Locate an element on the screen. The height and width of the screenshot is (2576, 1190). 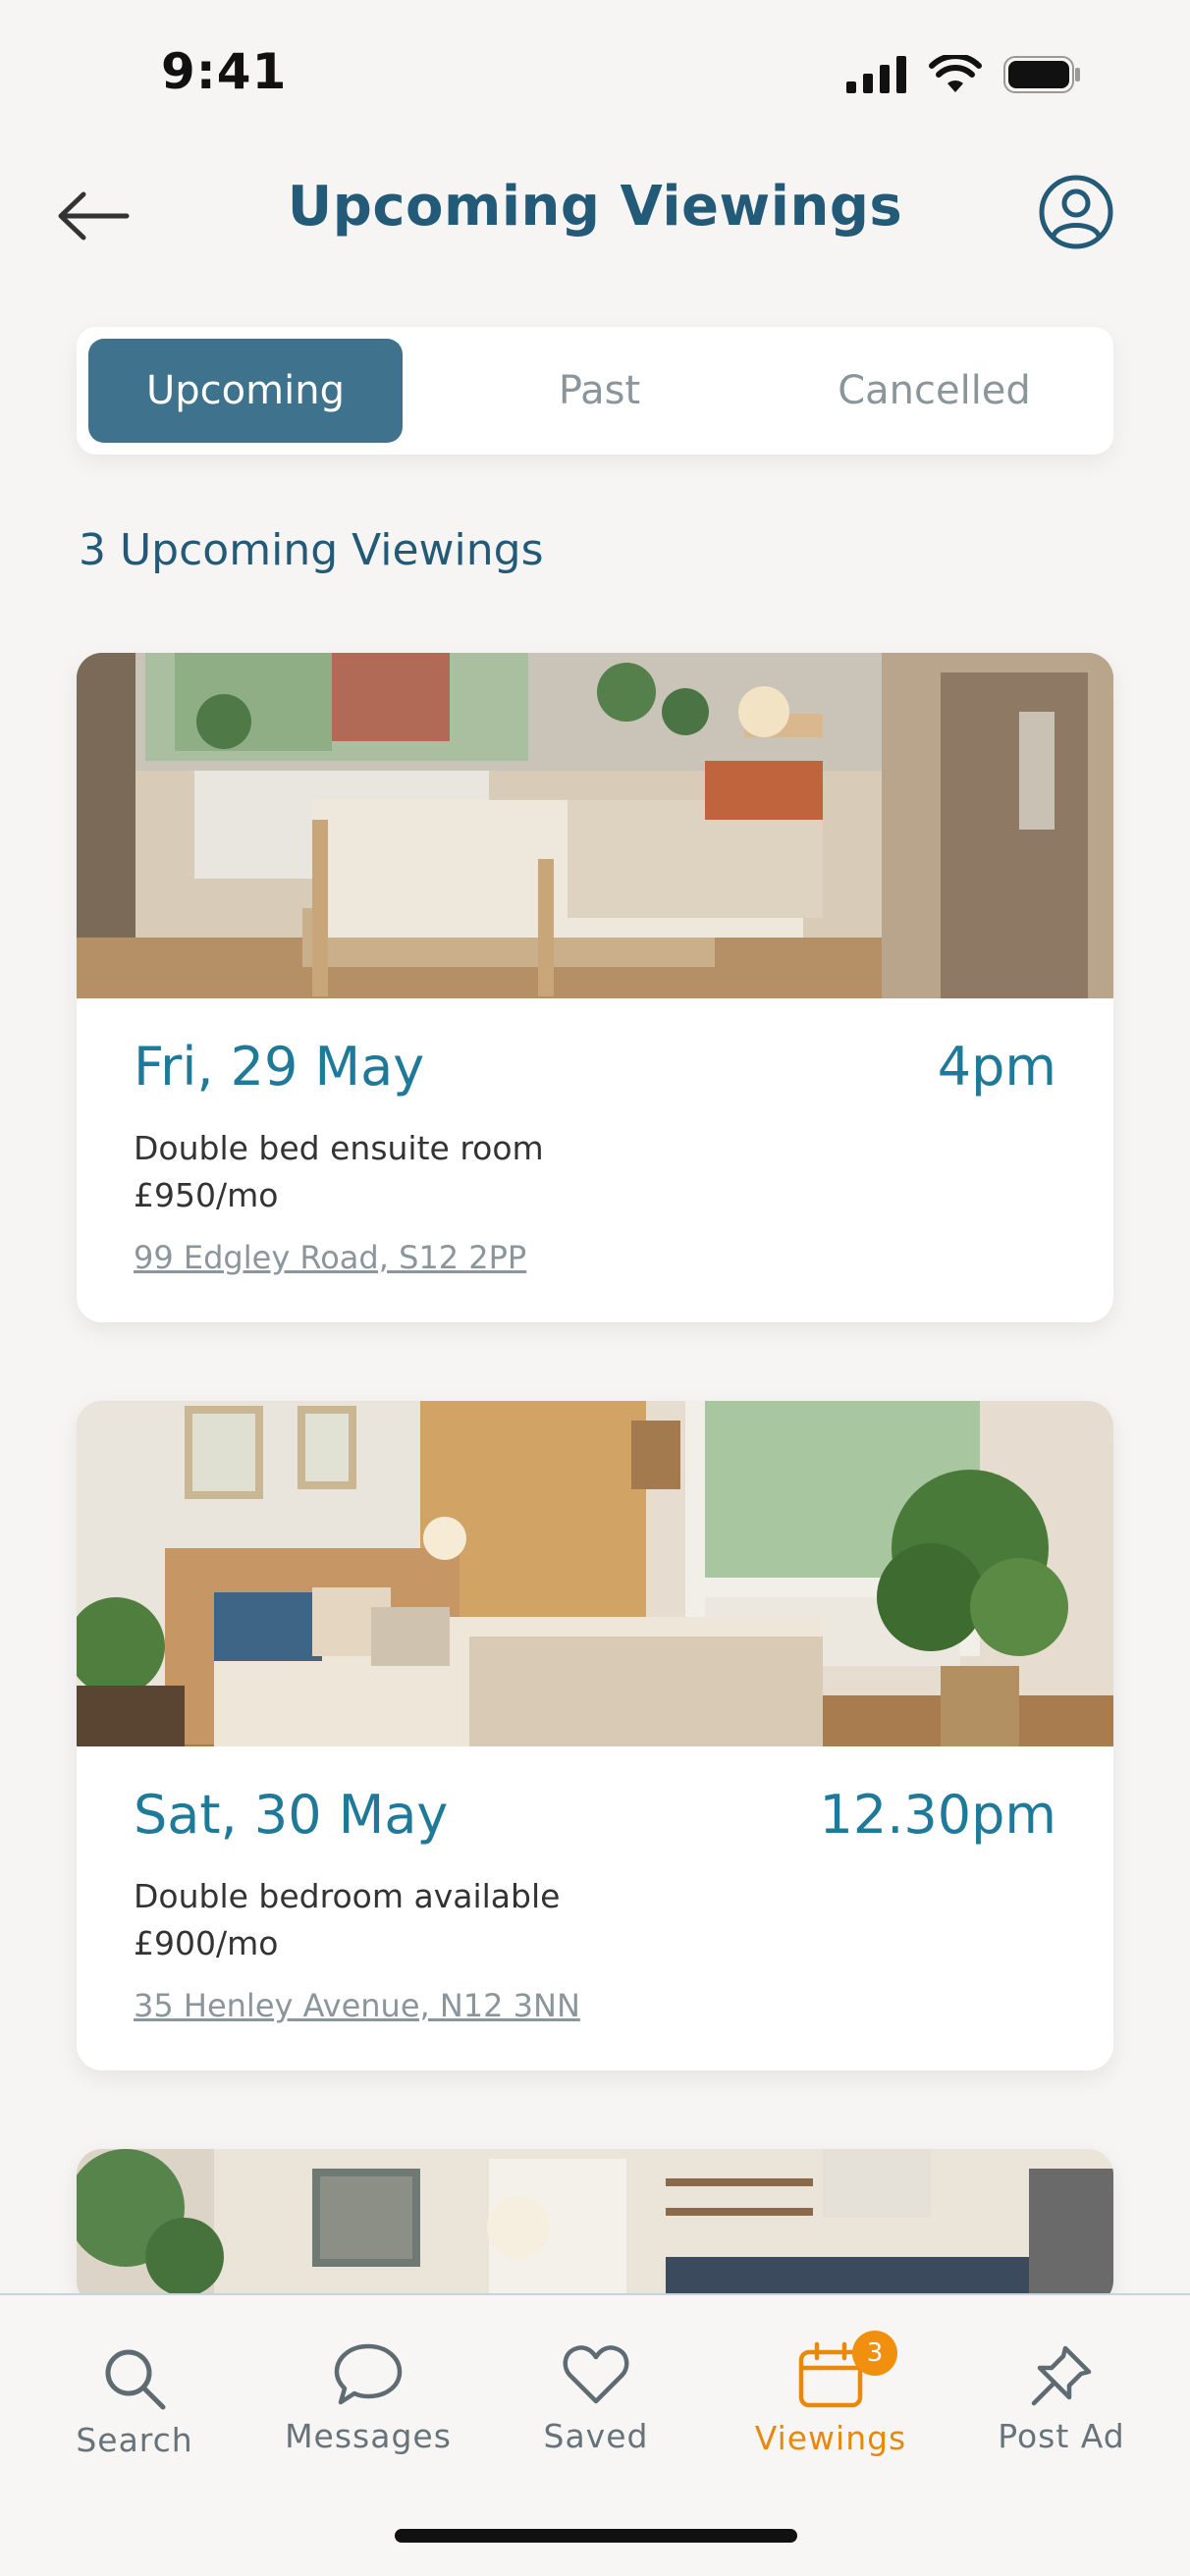
nav-label: Search is located at coordinates (134, 2440).